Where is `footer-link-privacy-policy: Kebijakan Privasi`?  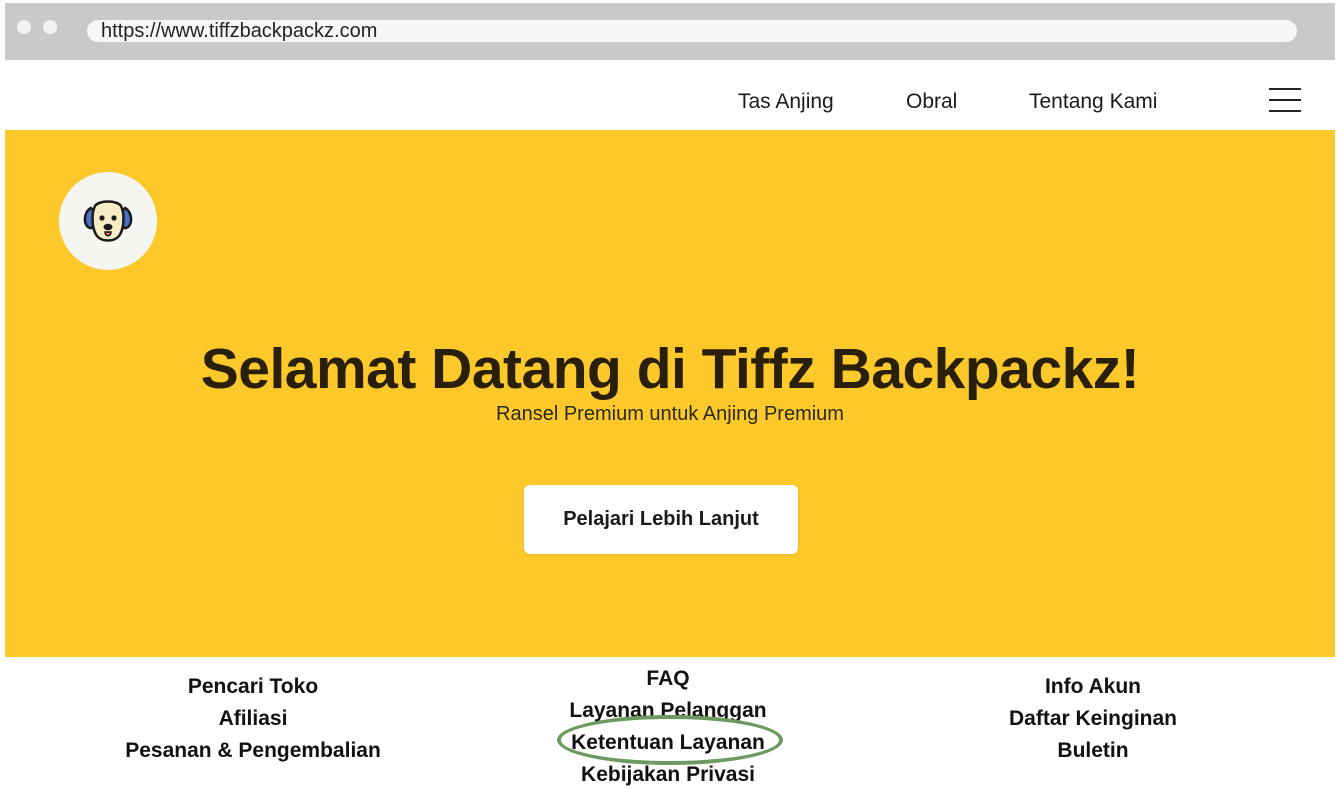
footer-link-privacy-policy: Kebijakan Privasi is located at coordinates (668, 775).